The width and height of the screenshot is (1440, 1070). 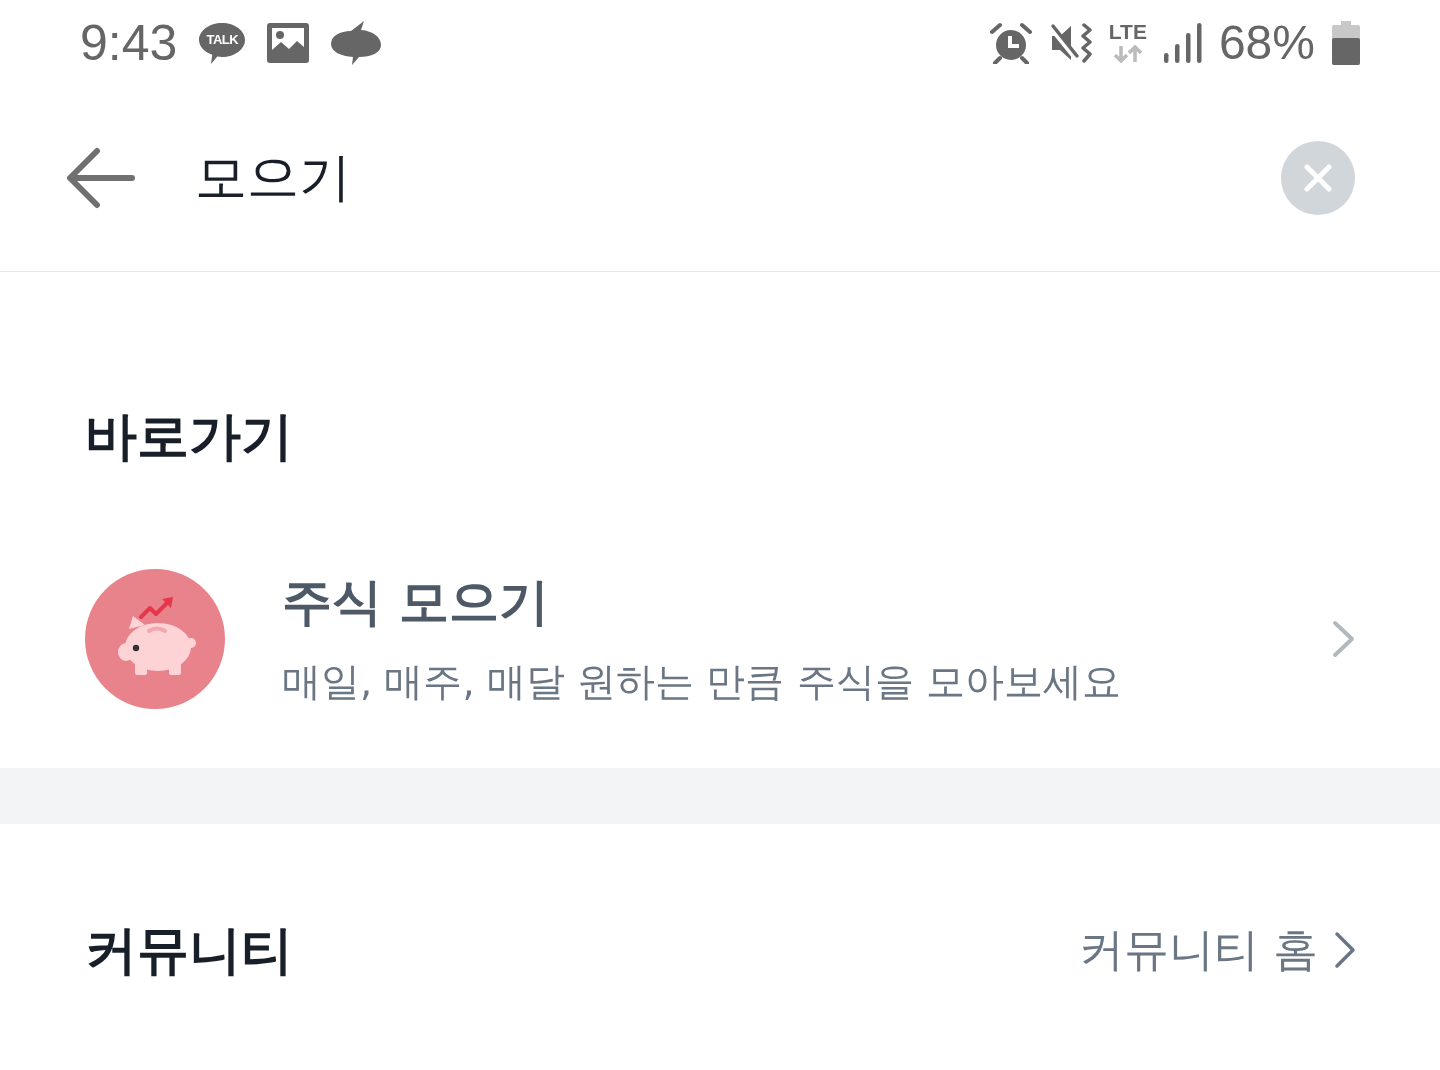 I want to click on alarm-clock-icon, so click(x=1010, y=42).